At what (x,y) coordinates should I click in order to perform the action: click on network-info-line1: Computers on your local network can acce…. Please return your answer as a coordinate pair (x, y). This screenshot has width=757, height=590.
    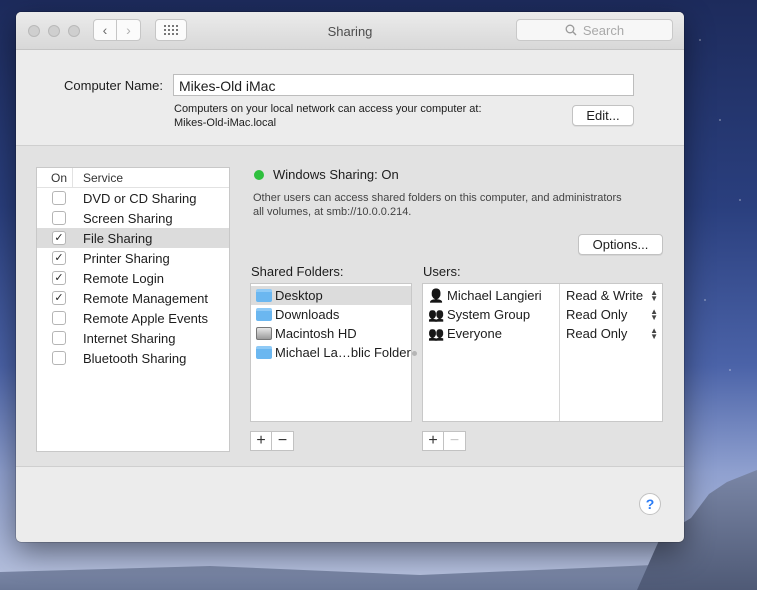
    Looking at the image, I should click on (328, 109).